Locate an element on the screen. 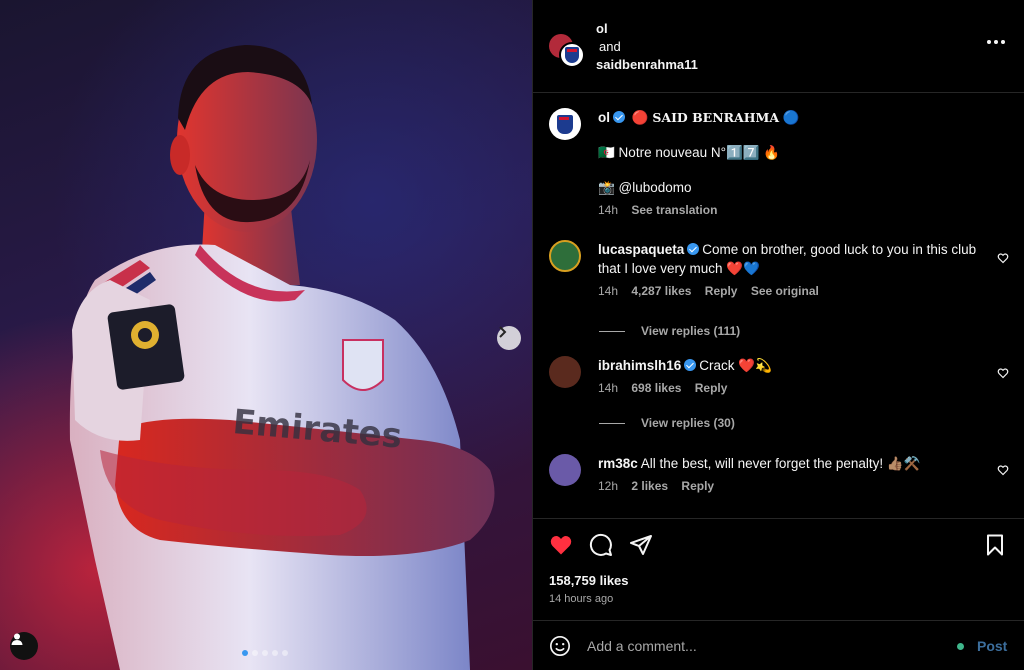  see-translation-link: See translation is located at coordinates (674, 210).